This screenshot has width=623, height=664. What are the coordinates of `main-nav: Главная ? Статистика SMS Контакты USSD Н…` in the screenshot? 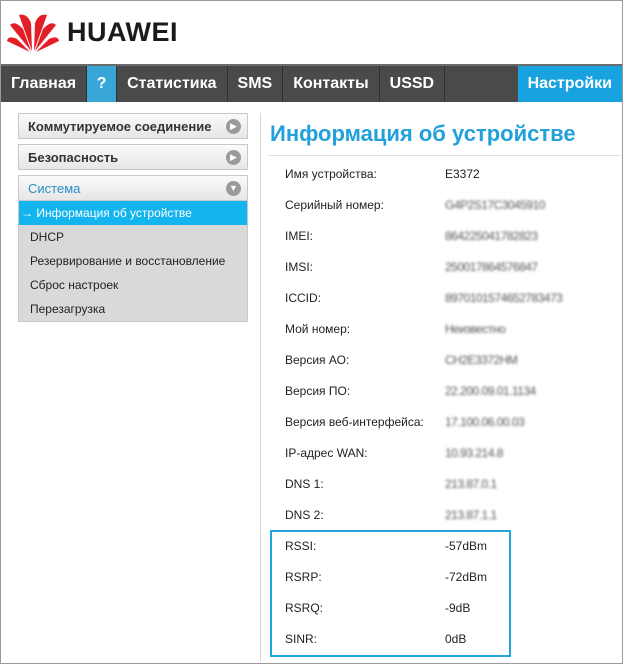 It's located at (311, 83).